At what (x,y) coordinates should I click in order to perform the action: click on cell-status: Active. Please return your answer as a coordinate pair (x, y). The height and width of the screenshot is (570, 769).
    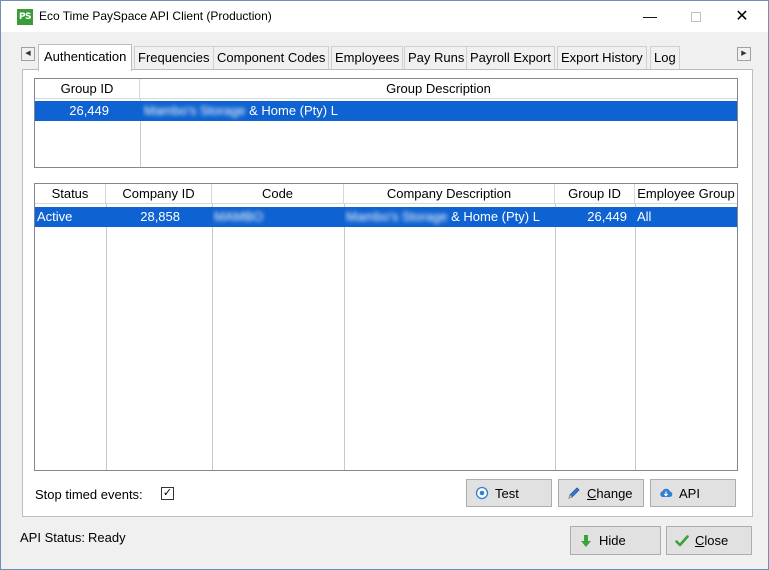
    Looking at the image, I should click on (55, 216).